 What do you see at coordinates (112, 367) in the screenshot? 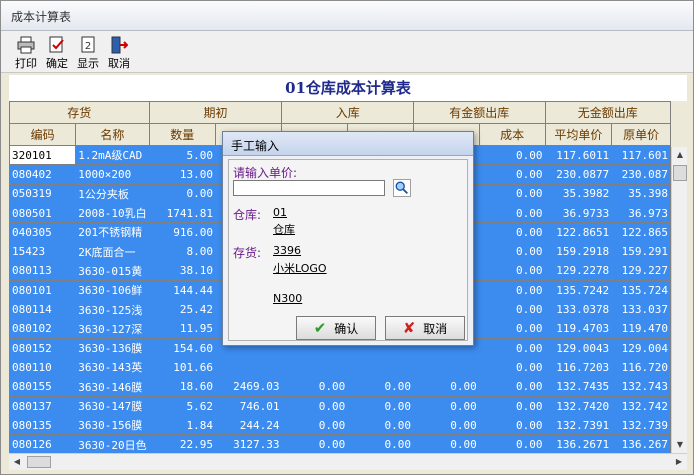
I see `table-cell: 3630-143英` at bounding box center [112, 367].